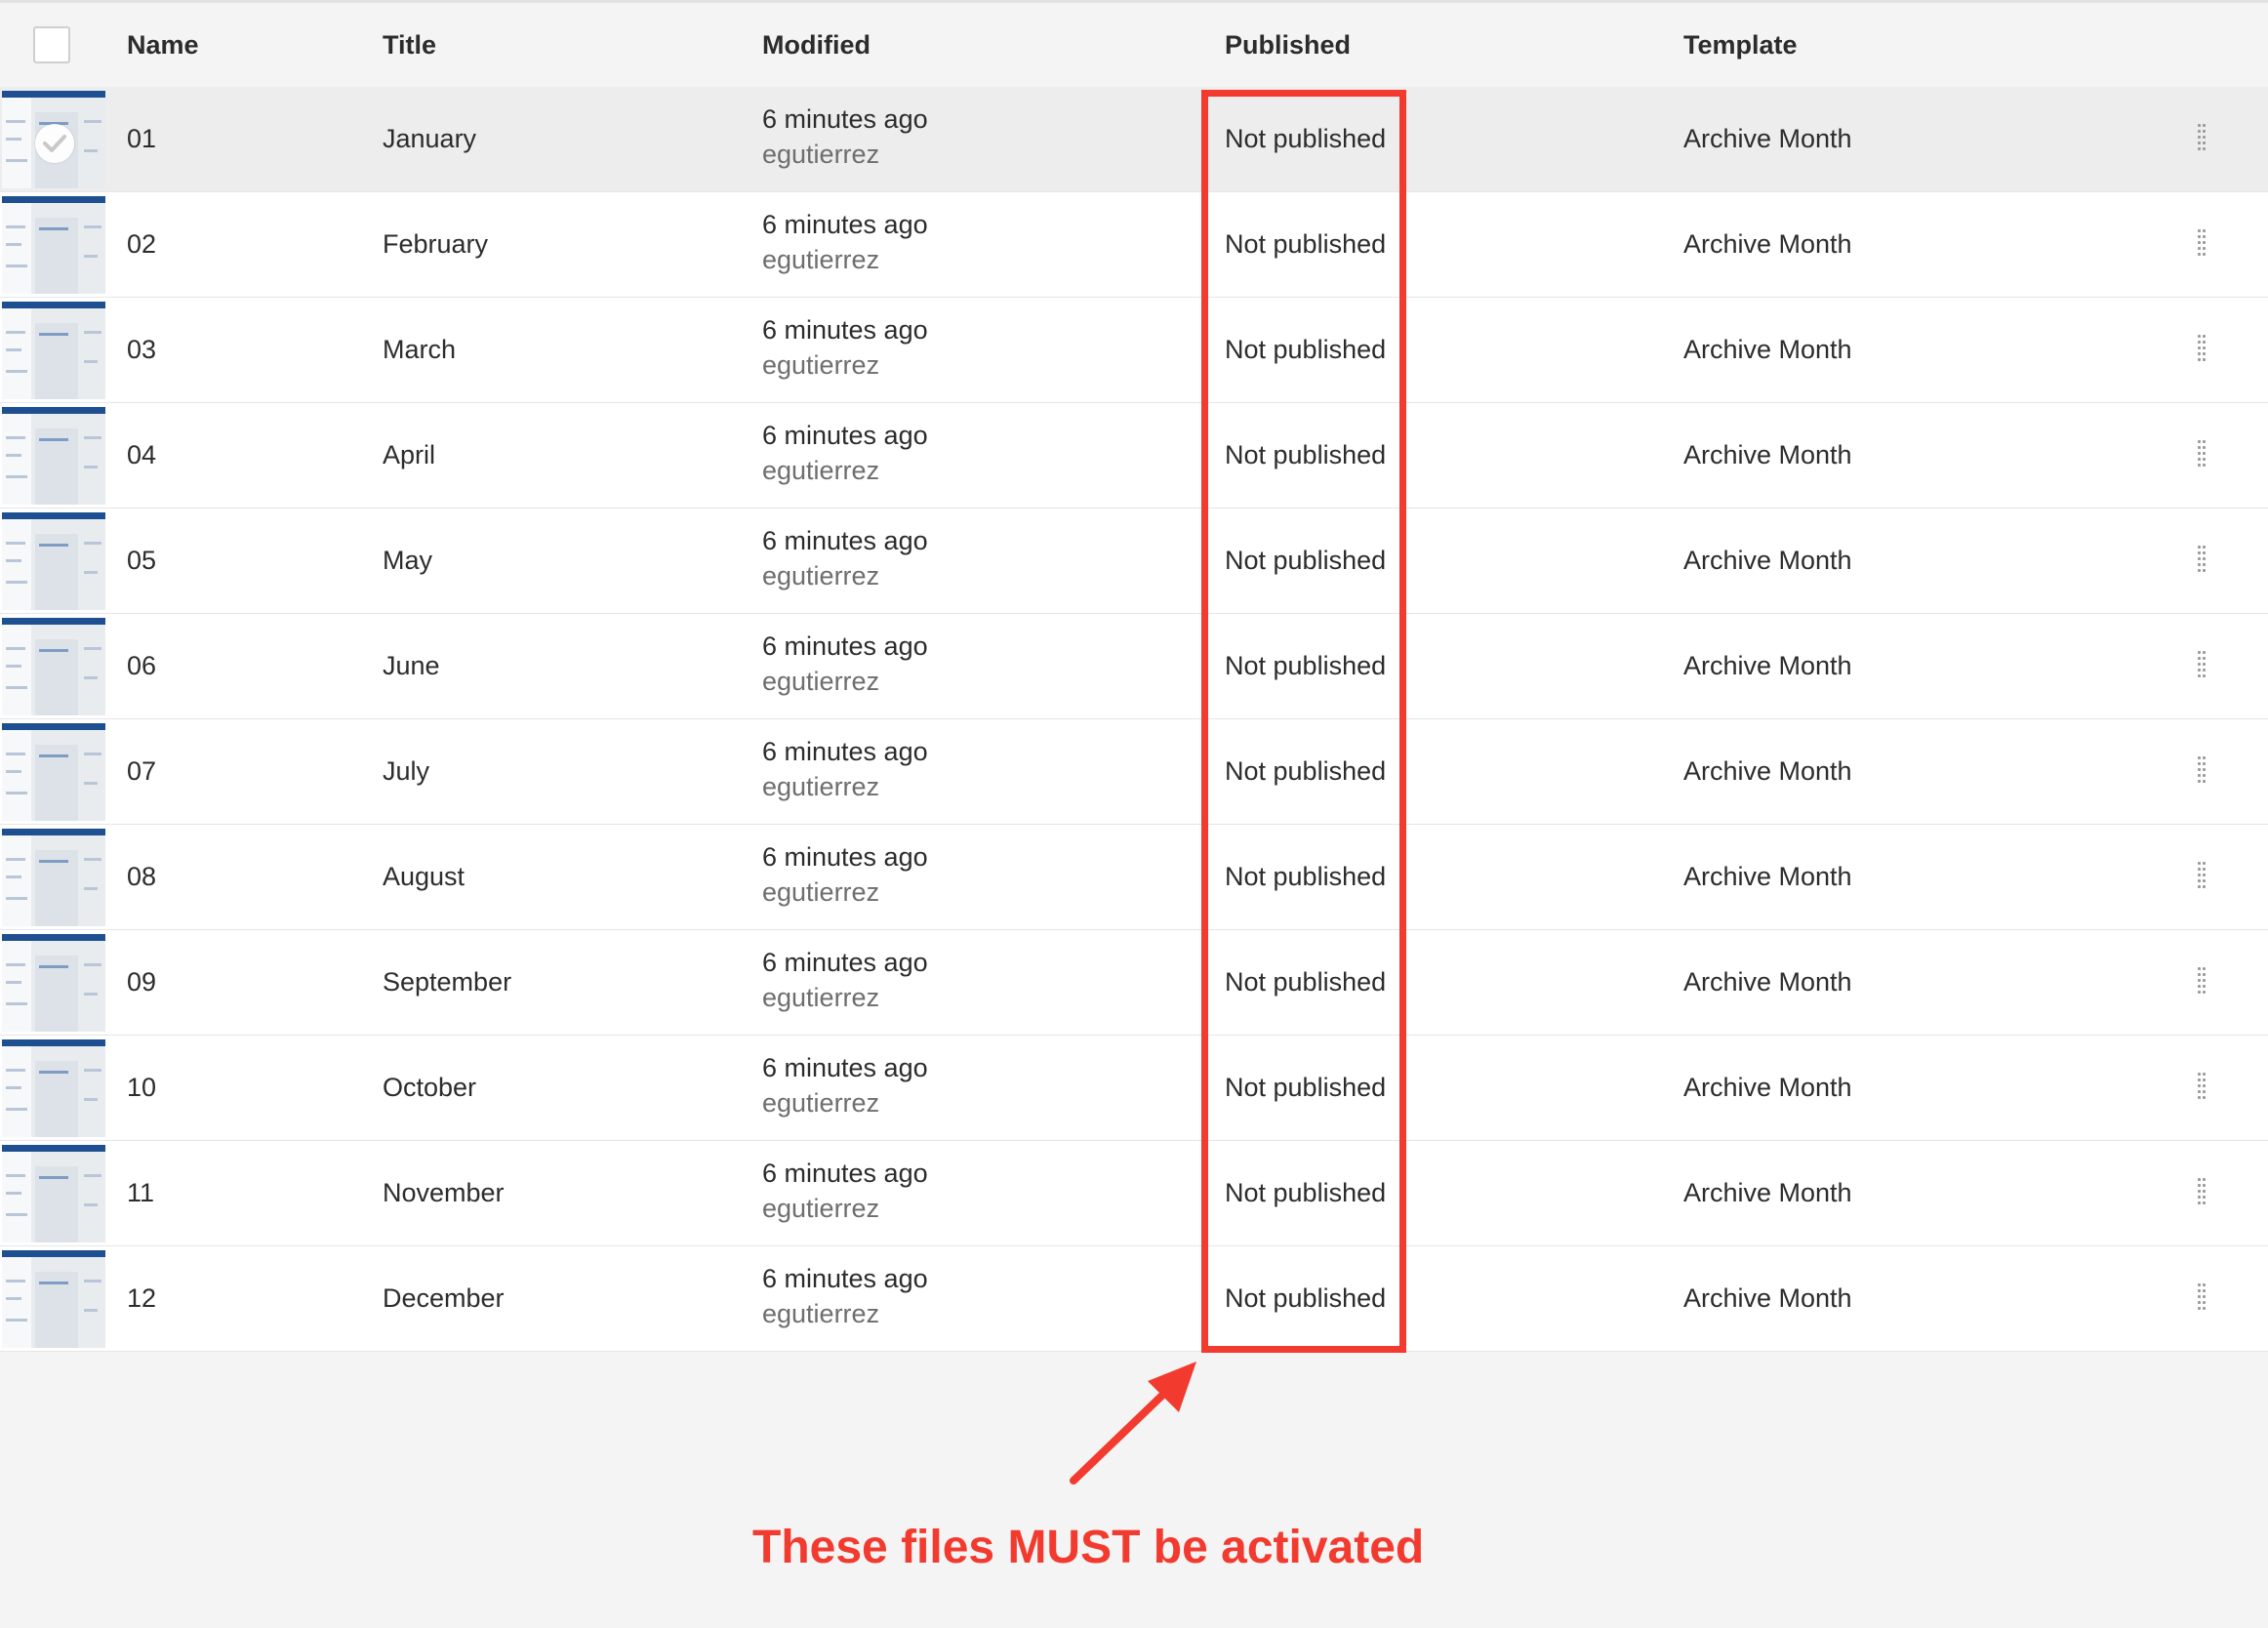 This screenshot has width=2268, height=1628. Describe the element at coordinates (142, 244) in the screenshot. I see `cell-name: 02` at that location.